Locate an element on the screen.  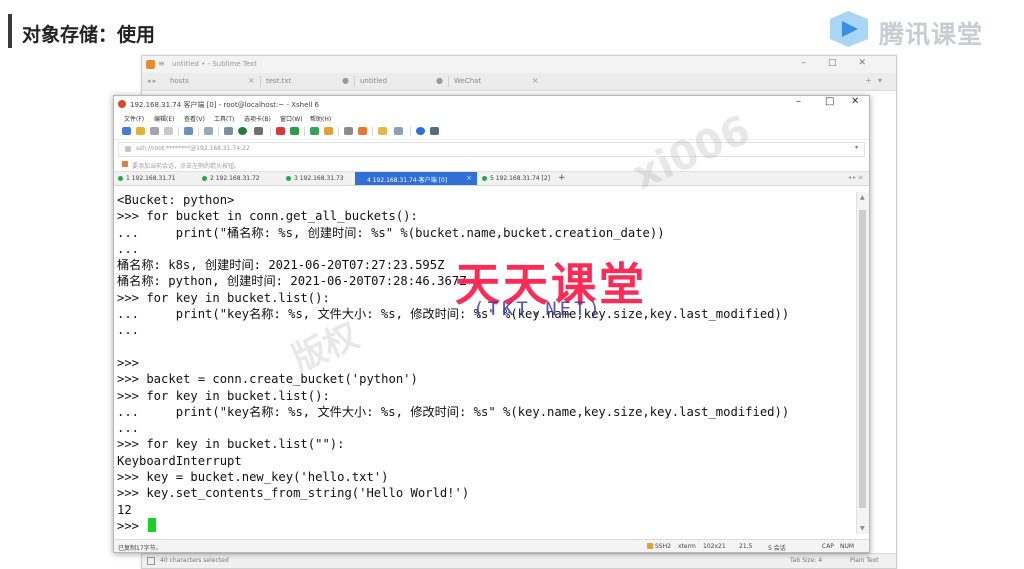
sublime-app-icon is located at coordinates (150, 64).